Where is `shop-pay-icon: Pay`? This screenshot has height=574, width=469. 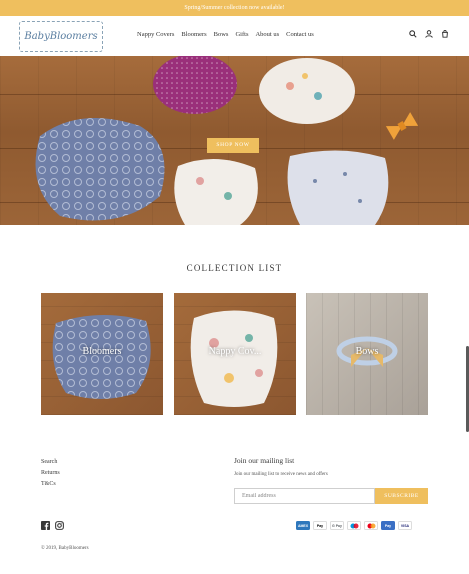 shop-pay-icon: Pay is located at coordinates (388, 525).